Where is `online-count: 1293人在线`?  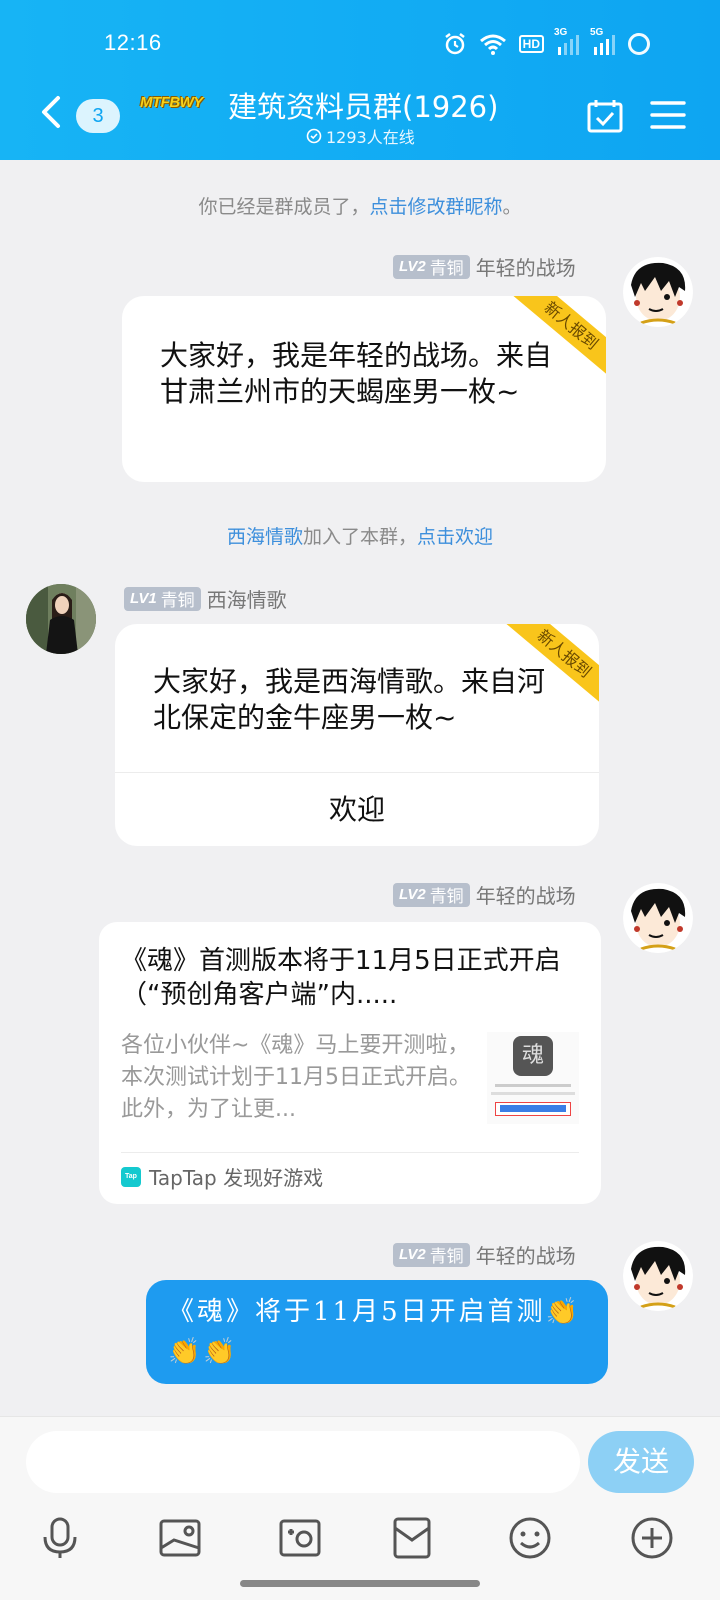 online-count: 1293人在线 is located at coordinates (360, 136).